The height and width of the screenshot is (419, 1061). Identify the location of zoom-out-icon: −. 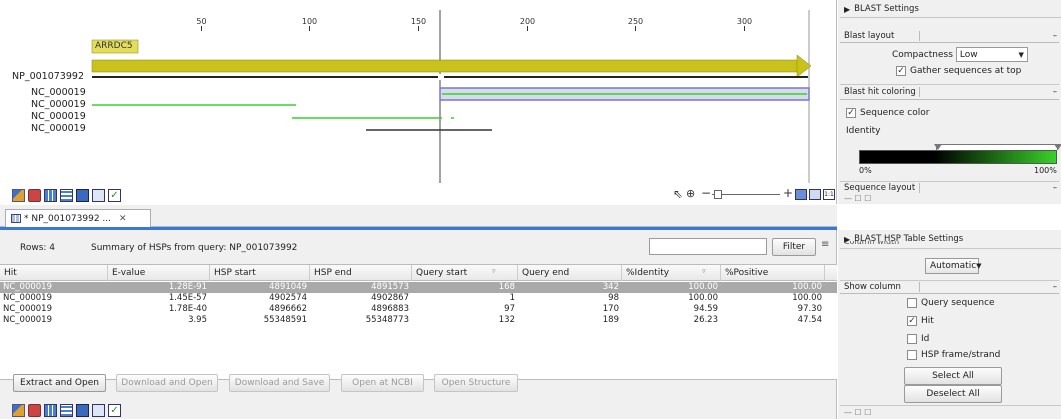
(706, 193).